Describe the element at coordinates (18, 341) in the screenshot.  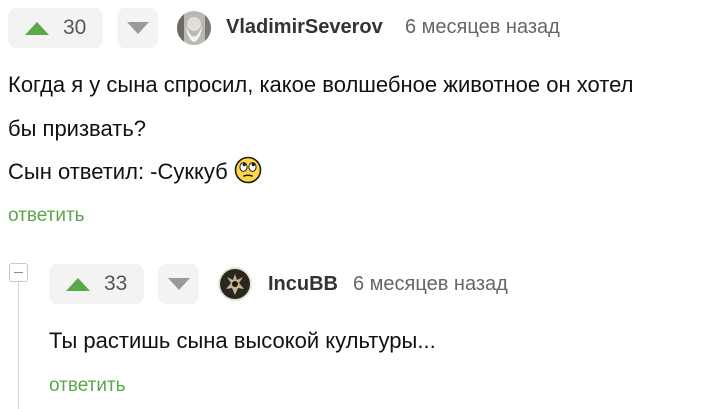
I see `thread-line` at that location.